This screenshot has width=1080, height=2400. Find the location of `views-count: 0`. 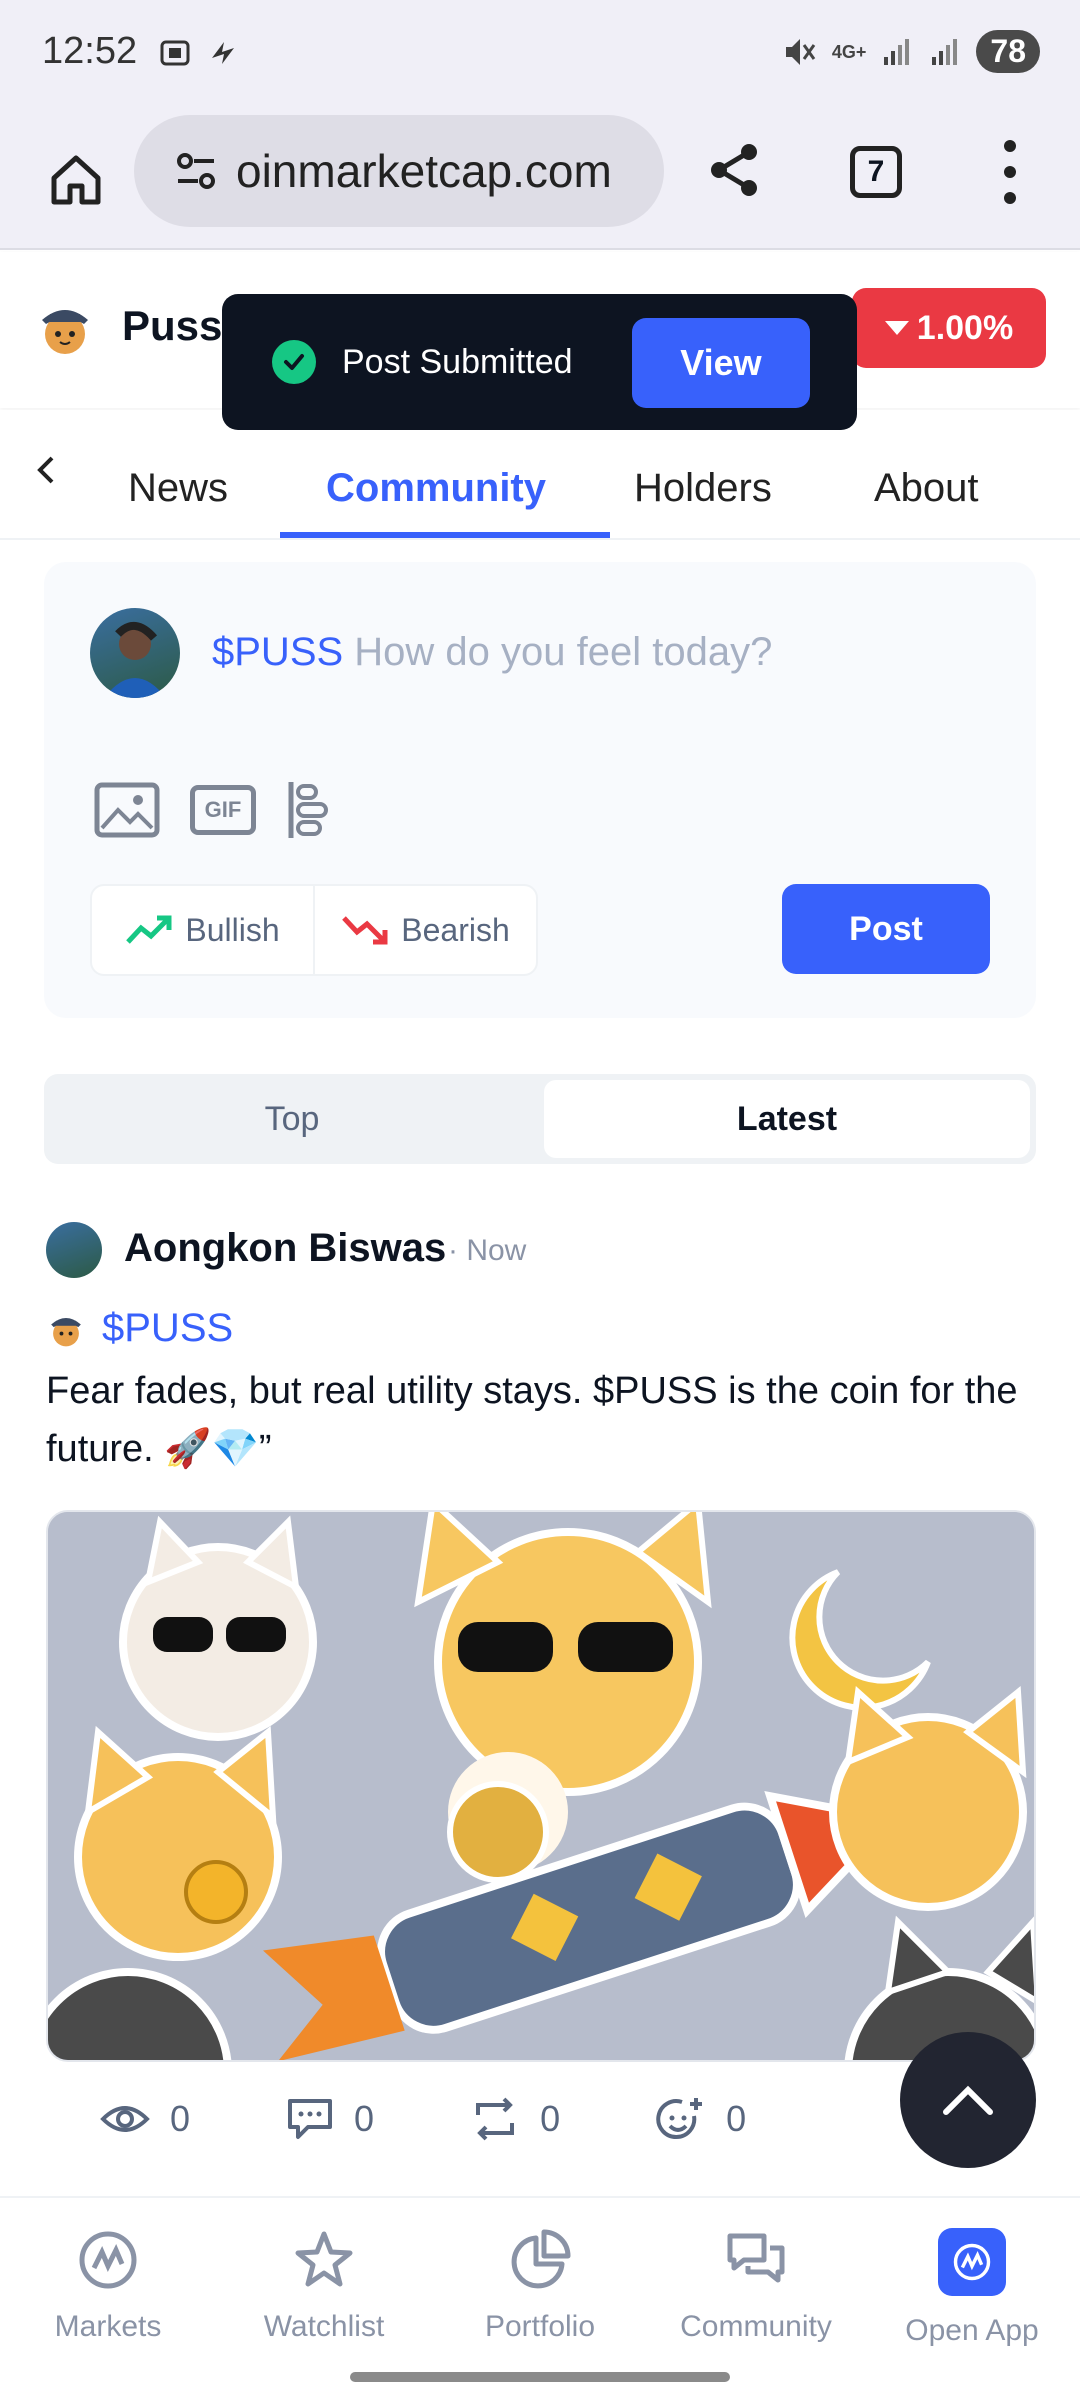

views-count: 0 is located at coordinates (145, 2119).